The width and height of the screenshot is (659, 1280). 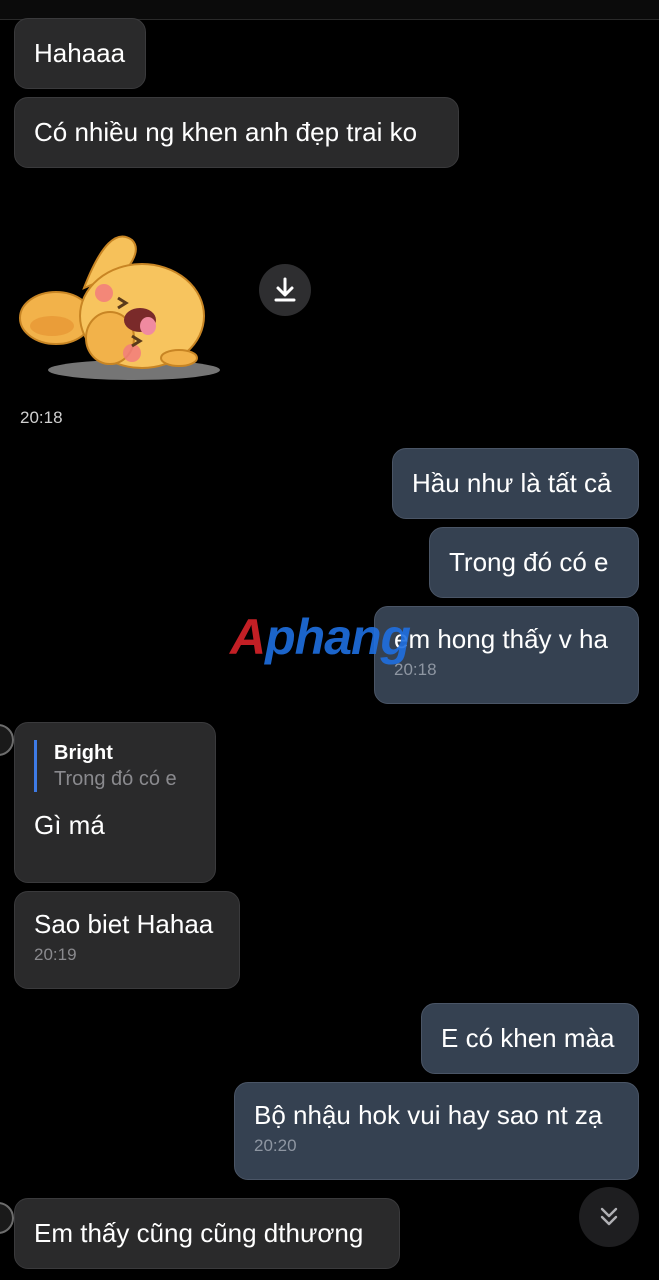 I want to click on message-bubble-incoming: Bright Trong đó có e Gì má, so click(x=115, y=802).